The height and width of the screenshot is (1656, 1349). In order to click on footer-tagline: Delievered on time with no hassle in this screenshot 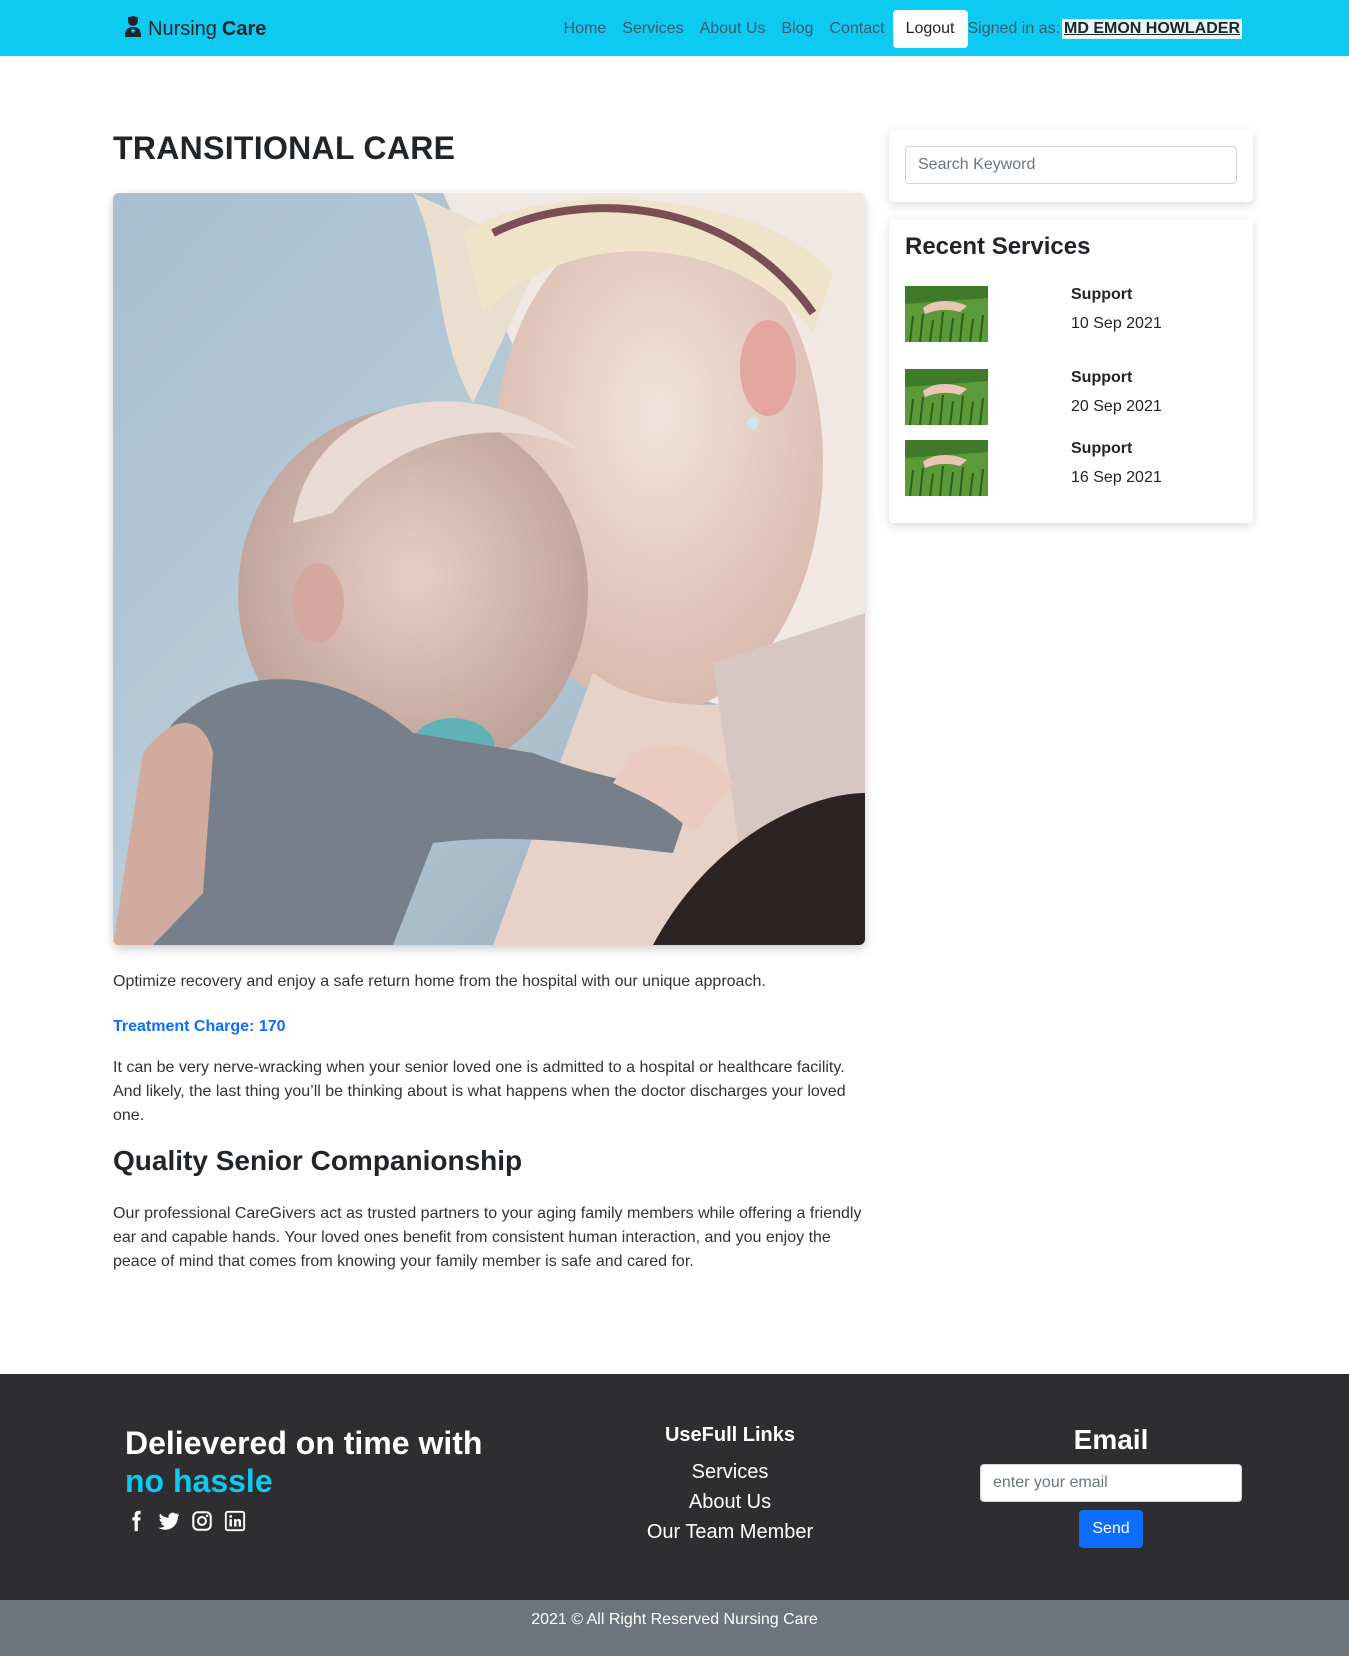, I will do `click(303, 1462)`.